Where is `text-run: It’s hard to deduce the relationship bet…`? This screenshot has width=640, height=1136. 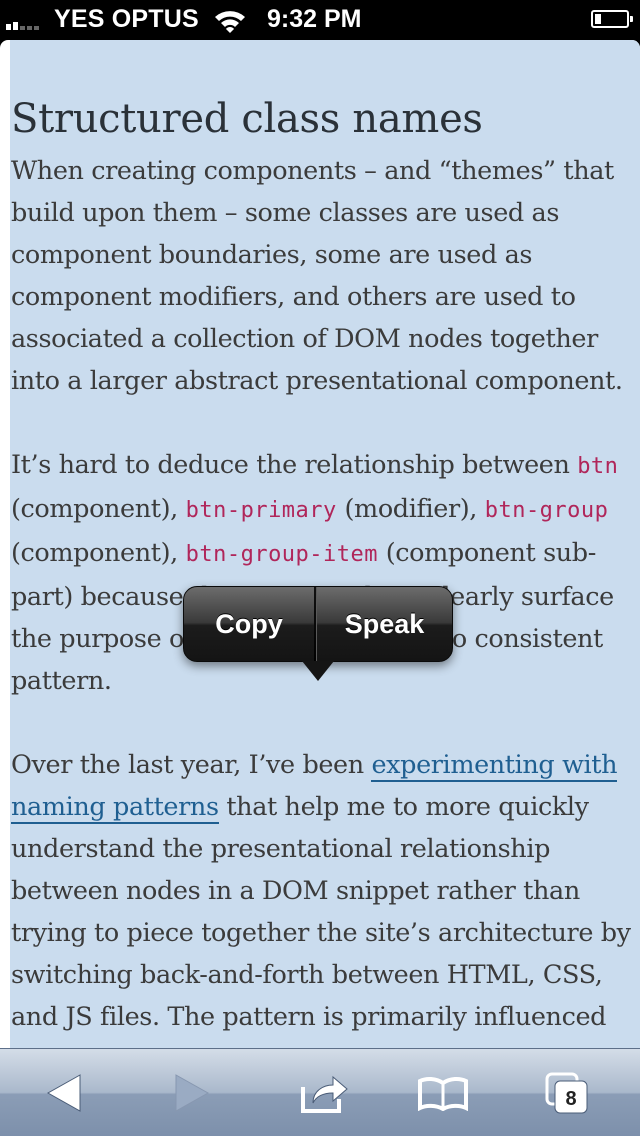
text-run: It’s hard to deduce the relationship bet… is located at coordinates (294, 465).